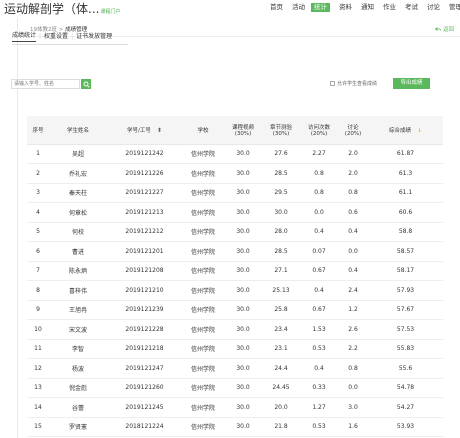 The image size is (460, 438). Describe the element at coordinates (78, 154) in the screenshot. I see `cell-name: 吴超` at that location.